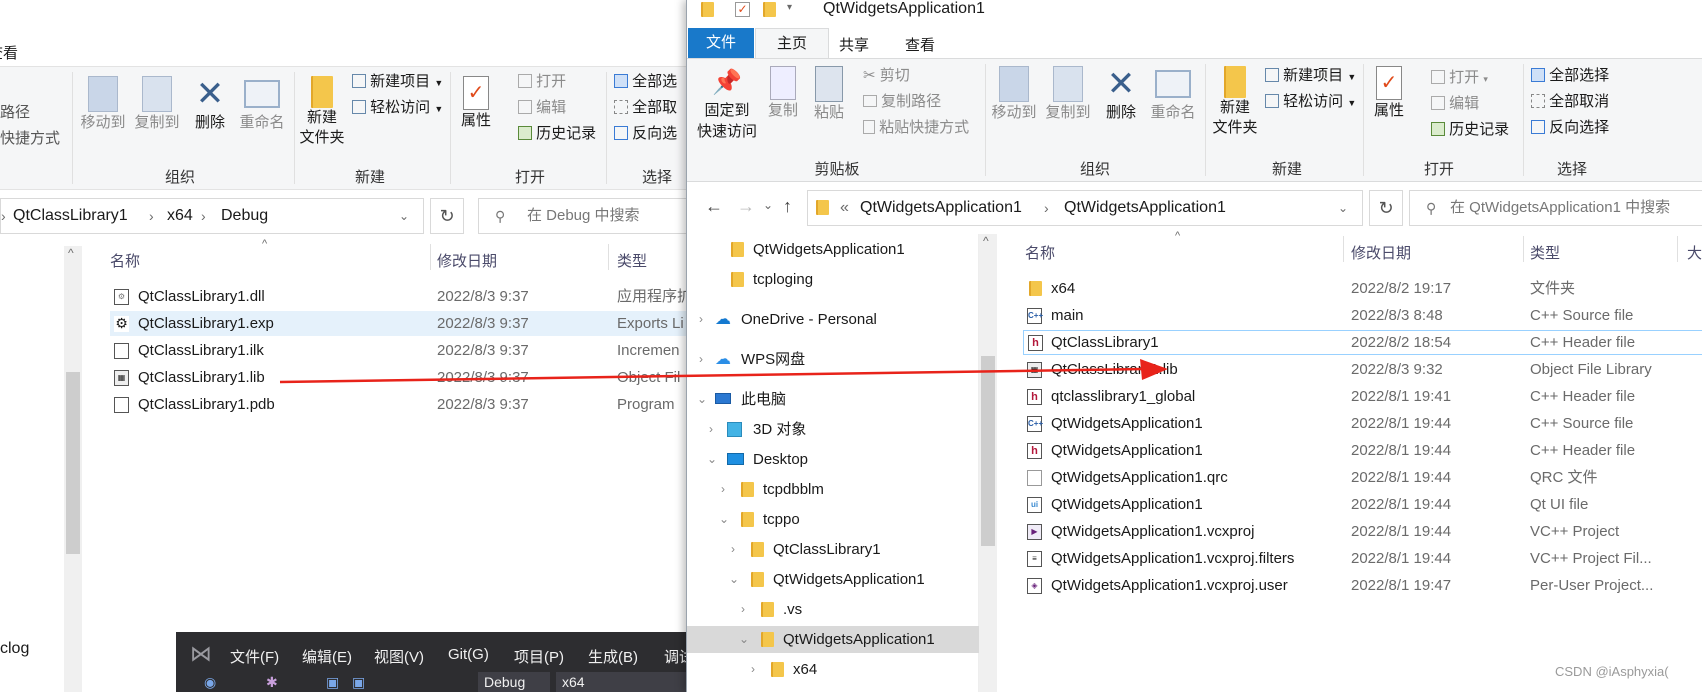 The height and width of the screenshot is (692, 1702). I want to click on annotation-arrow, so click(723, 371).